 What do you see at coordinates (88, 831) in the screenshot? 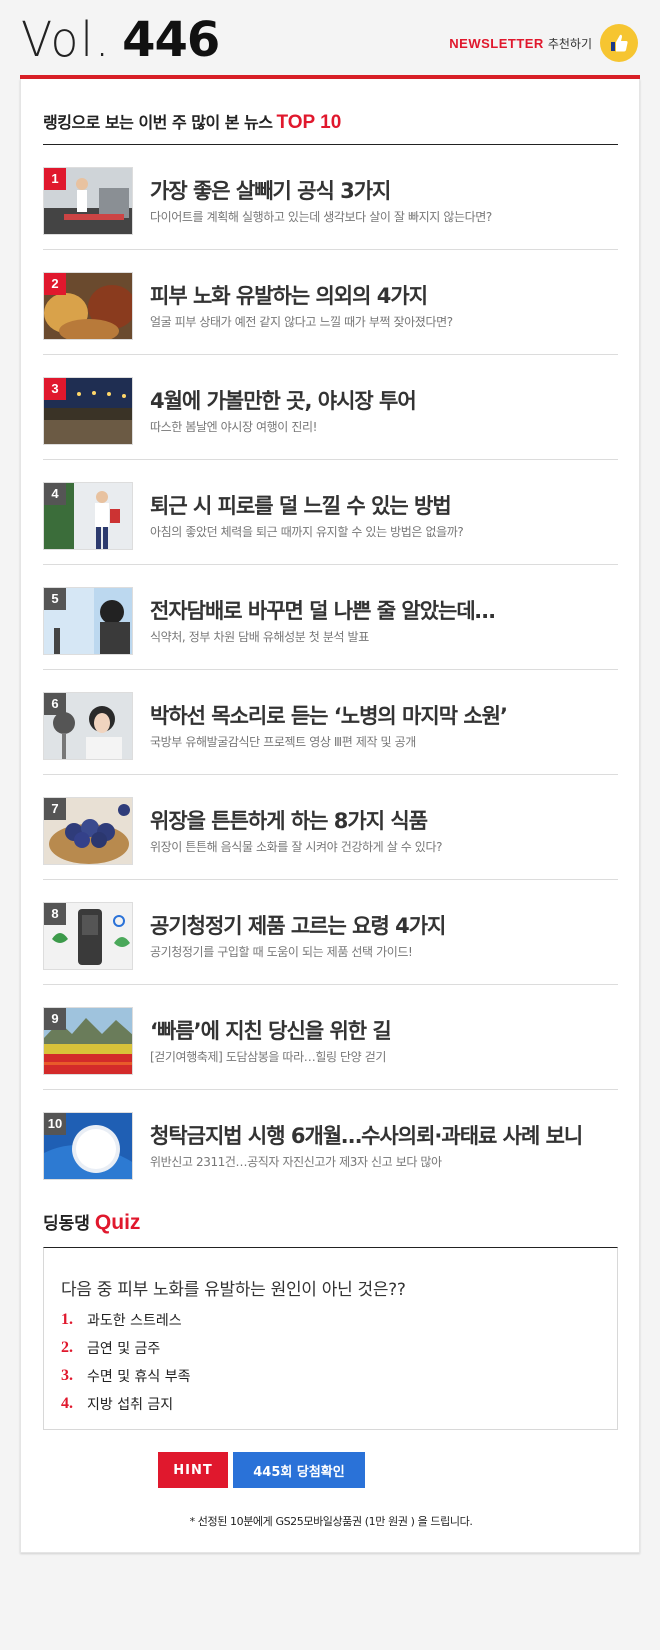
I see `news-thumbnail: 7` at bounding box center [88, 831].